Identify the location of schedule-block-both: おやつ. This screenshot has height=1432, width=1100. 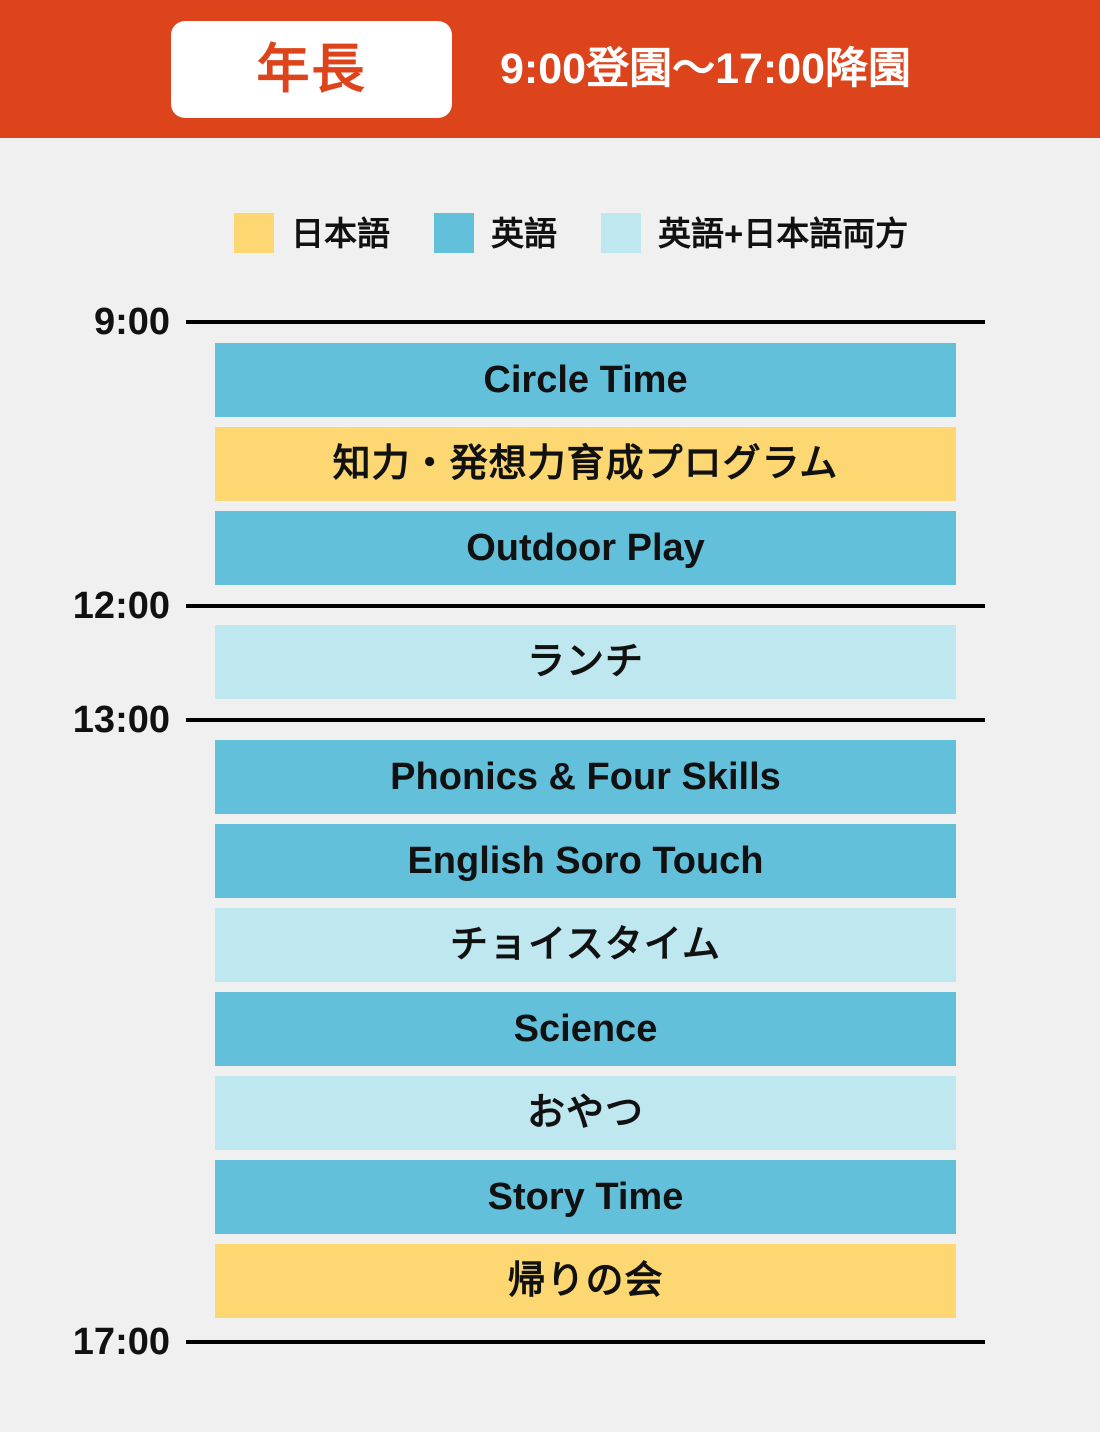
(585, 1113).